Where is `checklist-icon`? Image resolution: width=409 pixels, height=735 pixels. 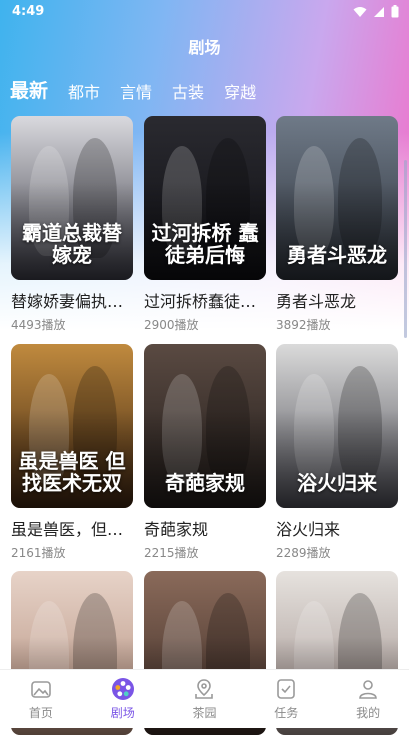 checklist-icon is located at coordinates (286, 689).